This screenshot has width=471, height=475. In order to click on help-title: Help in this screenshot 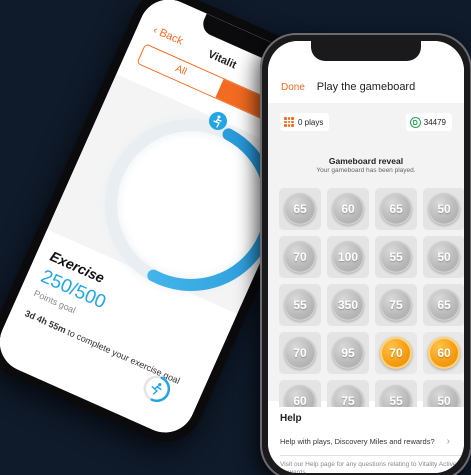, I will do `click(291, 418)`.